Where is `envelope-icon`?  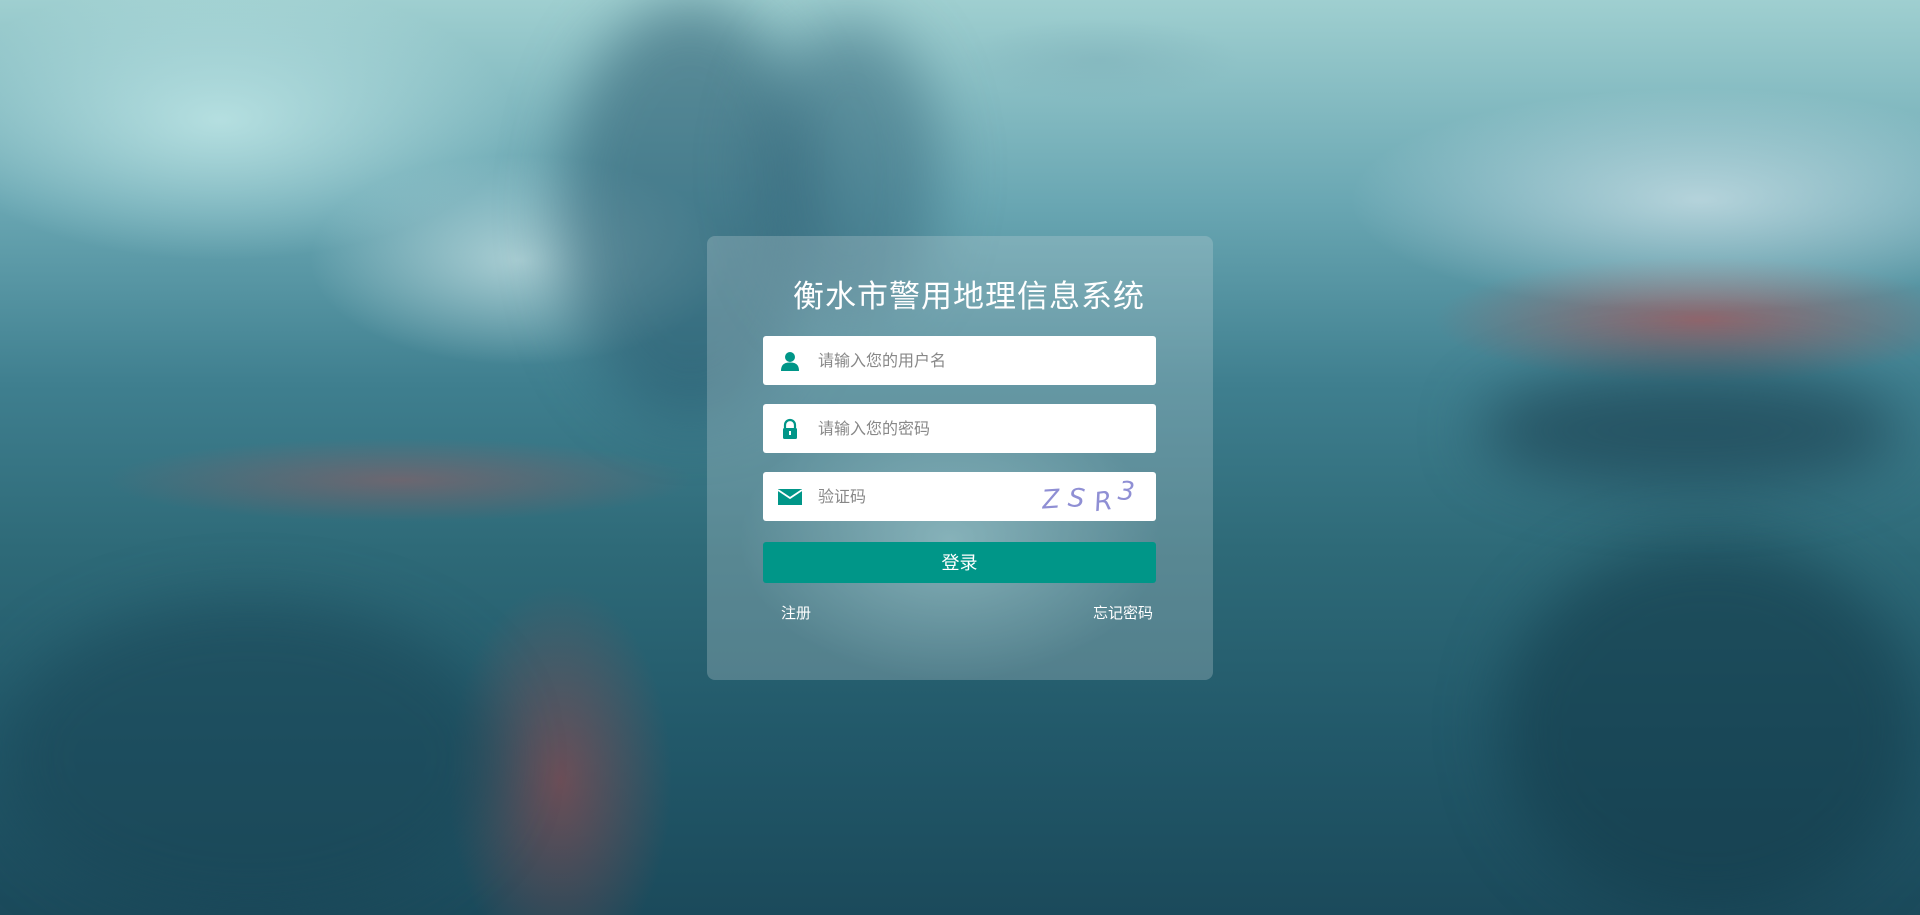 envelope-icon is located at coordinates (790, 497).